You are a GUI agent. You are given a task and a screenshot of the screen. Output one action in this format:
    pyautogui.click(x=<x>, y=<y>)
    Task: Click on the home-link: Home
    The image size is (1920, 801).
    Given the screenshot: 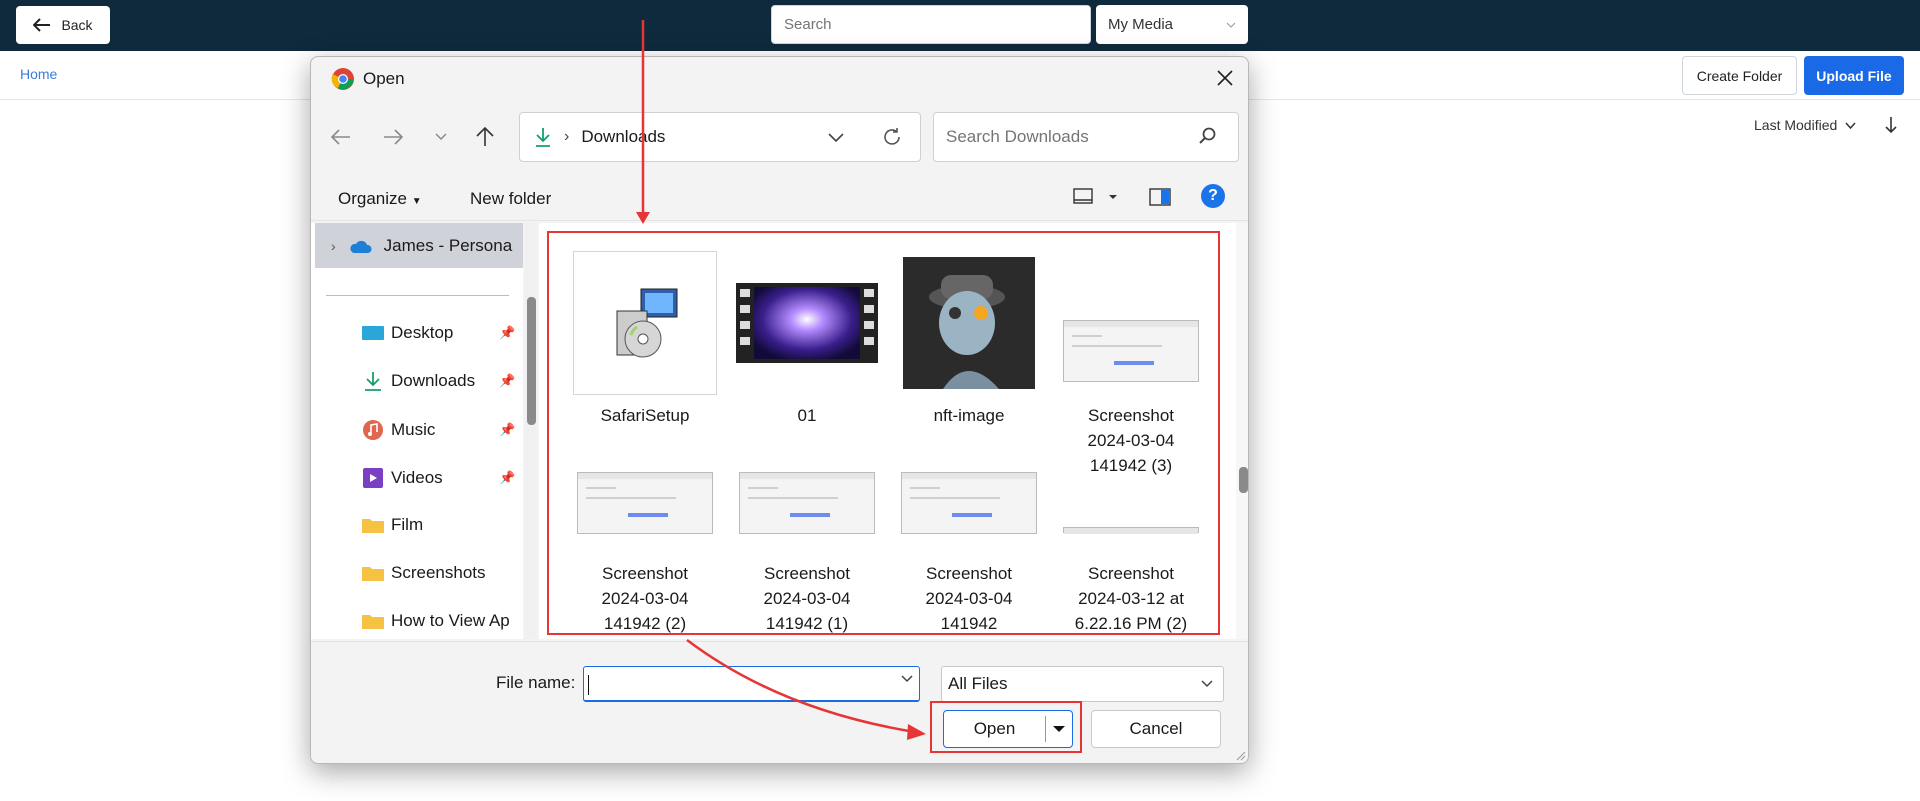 What is the action you would take?
    pyautogui.click(x=38, y=74)
    